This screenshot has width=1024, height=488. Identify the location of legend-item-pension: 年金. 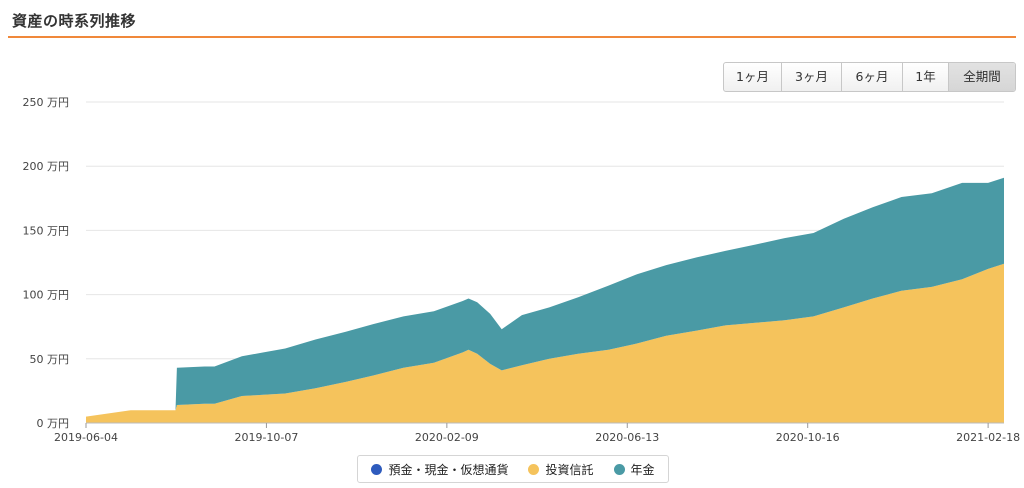
(634, 469).